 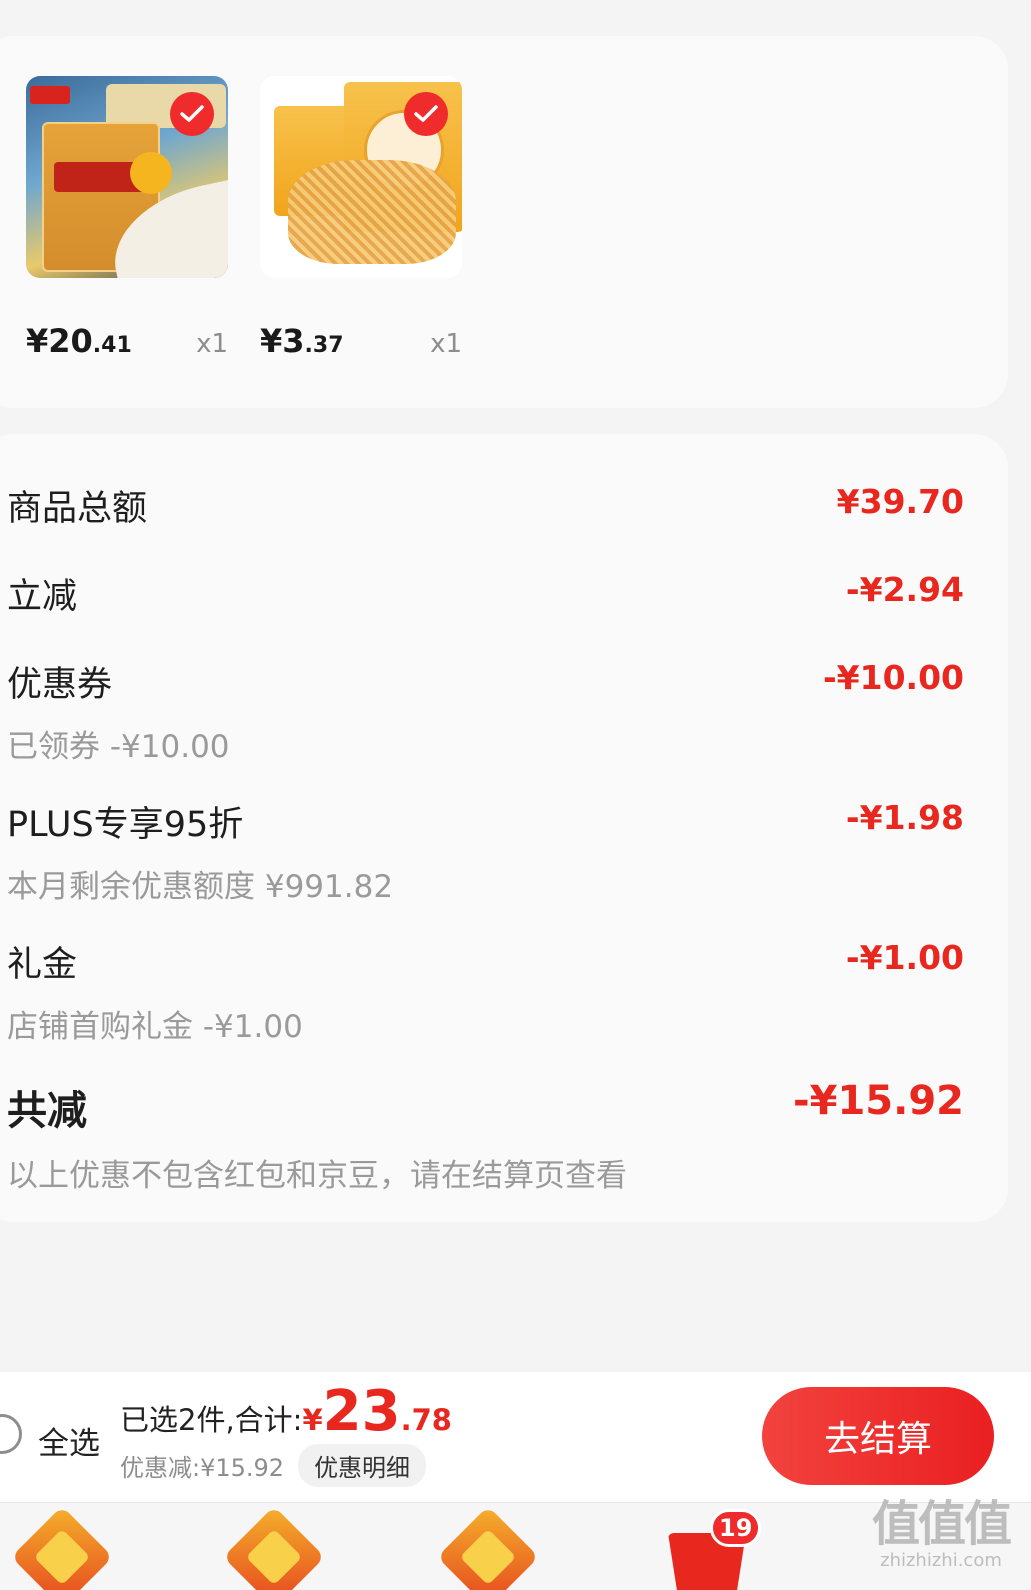 I want to click on checkout-summary: 已选2件,合计: ¥ 23 .78 优惠减:¥15.92 优惠明细, so click(x=286, y=1435).